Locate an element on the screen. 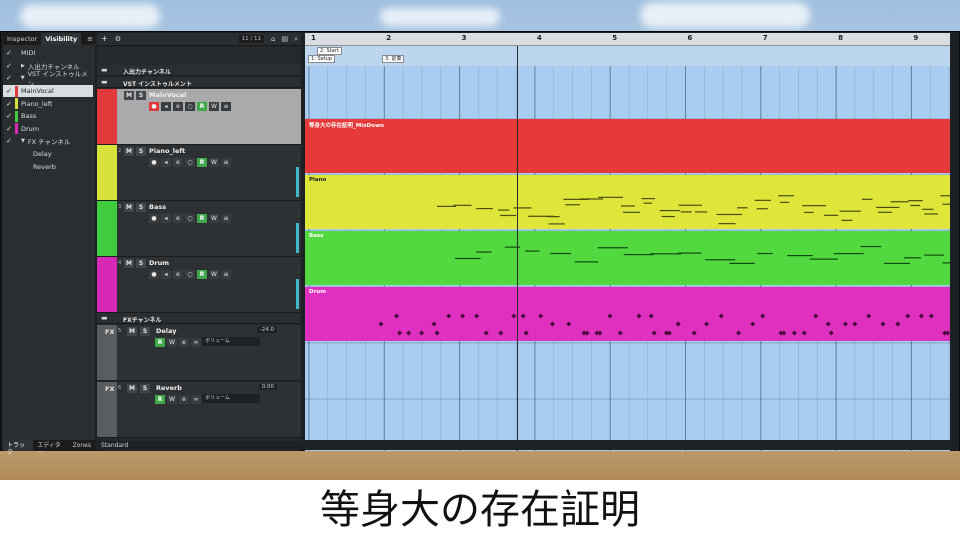 Image resolution: width=960 pixels, height=540 pixels. drum-hit is located at coordinates (831, 333).